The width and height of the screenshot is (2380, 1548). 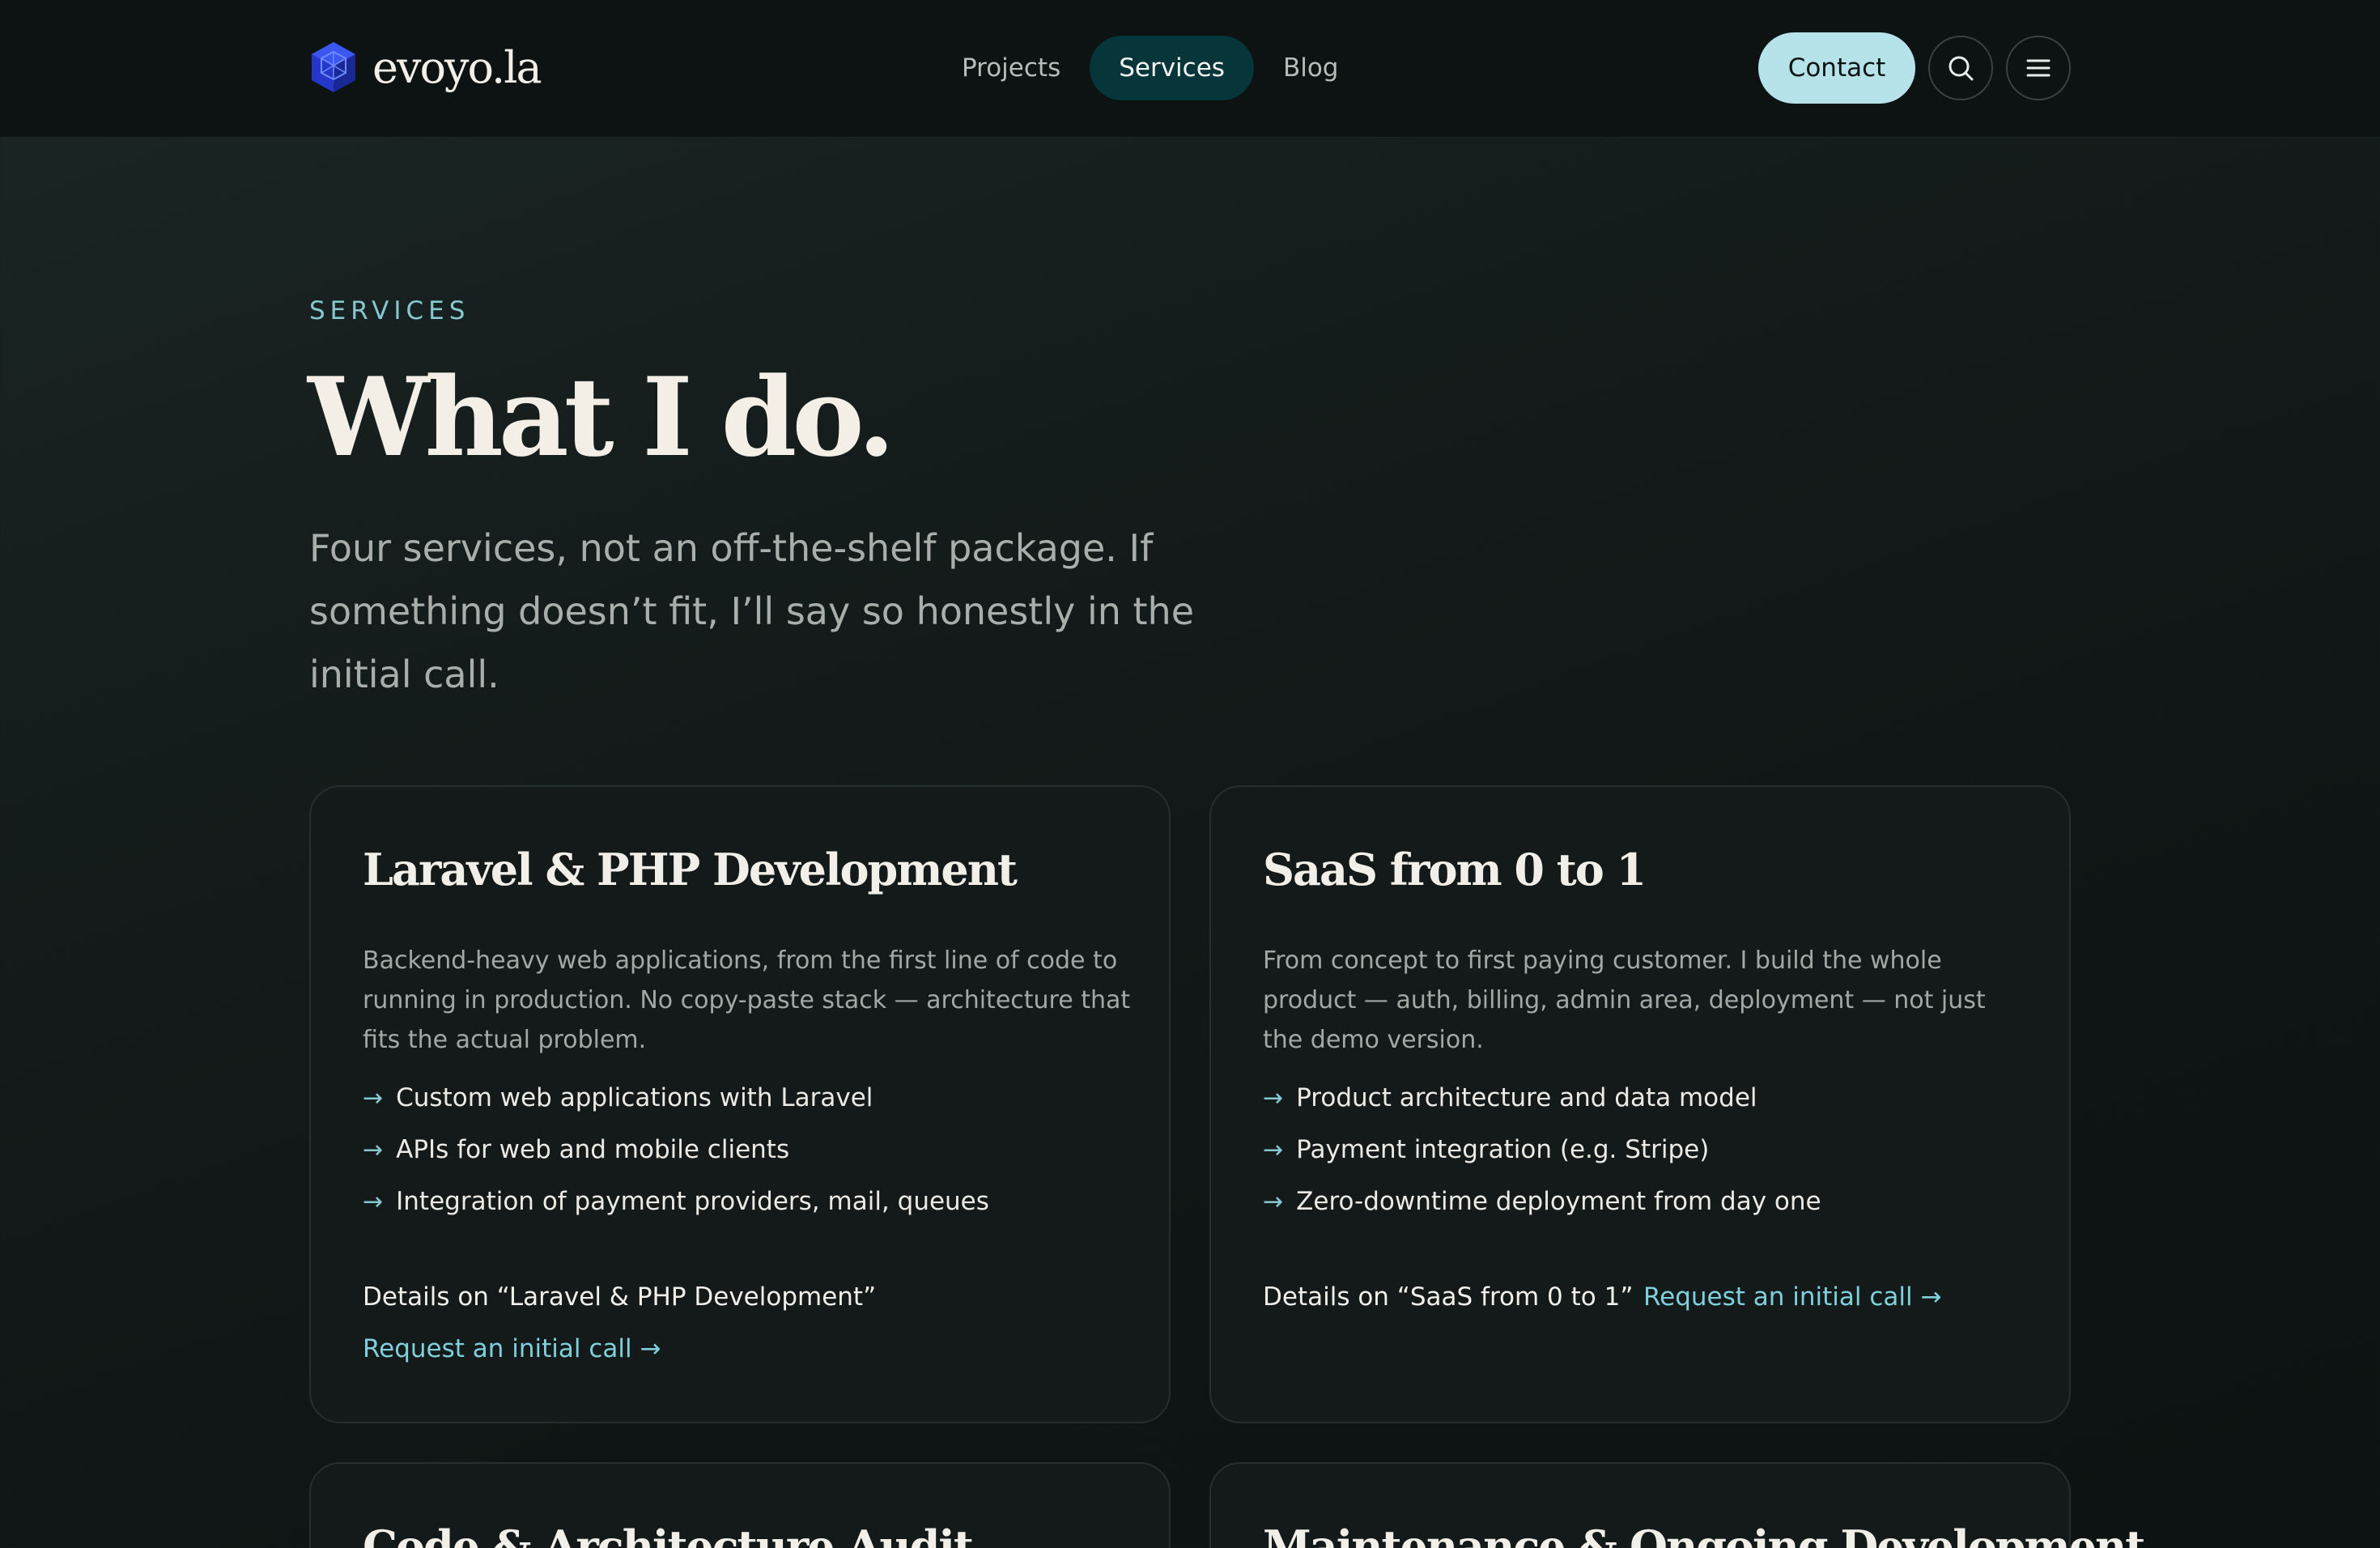 What do you see at coordinates (1677, 1505) in the screenshot?
I see `service-card-maintenance: Maintenance & Ongoing Development` at bounding box center [1677, 1505].